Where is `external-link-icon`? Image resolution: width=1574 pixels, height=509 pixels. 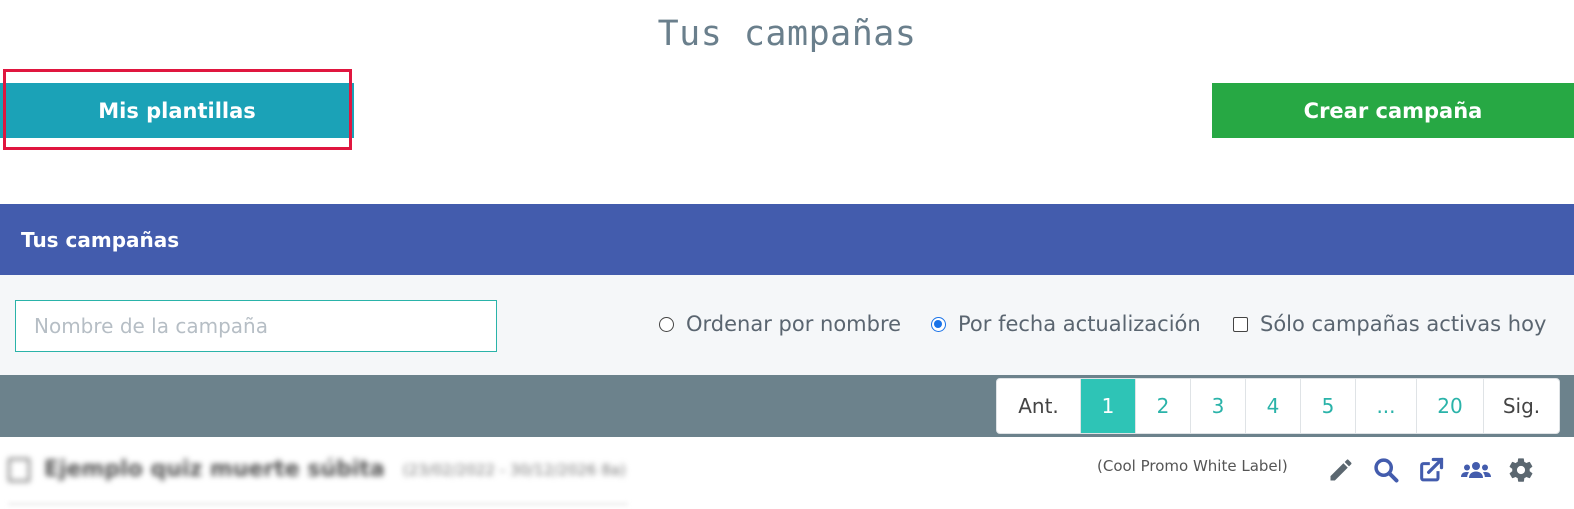 external-link-icon is located at coordinates (1431, 470).